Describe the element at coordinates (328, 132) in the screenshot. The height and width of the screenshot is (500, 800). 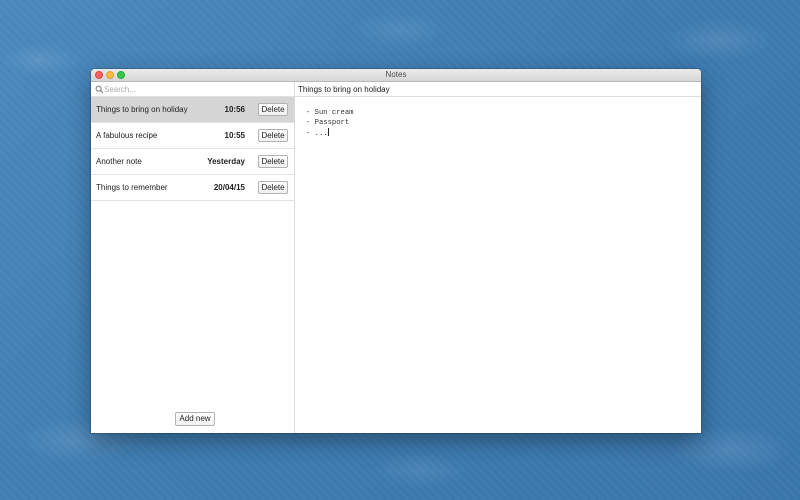
I see `text-cursor` at that location.